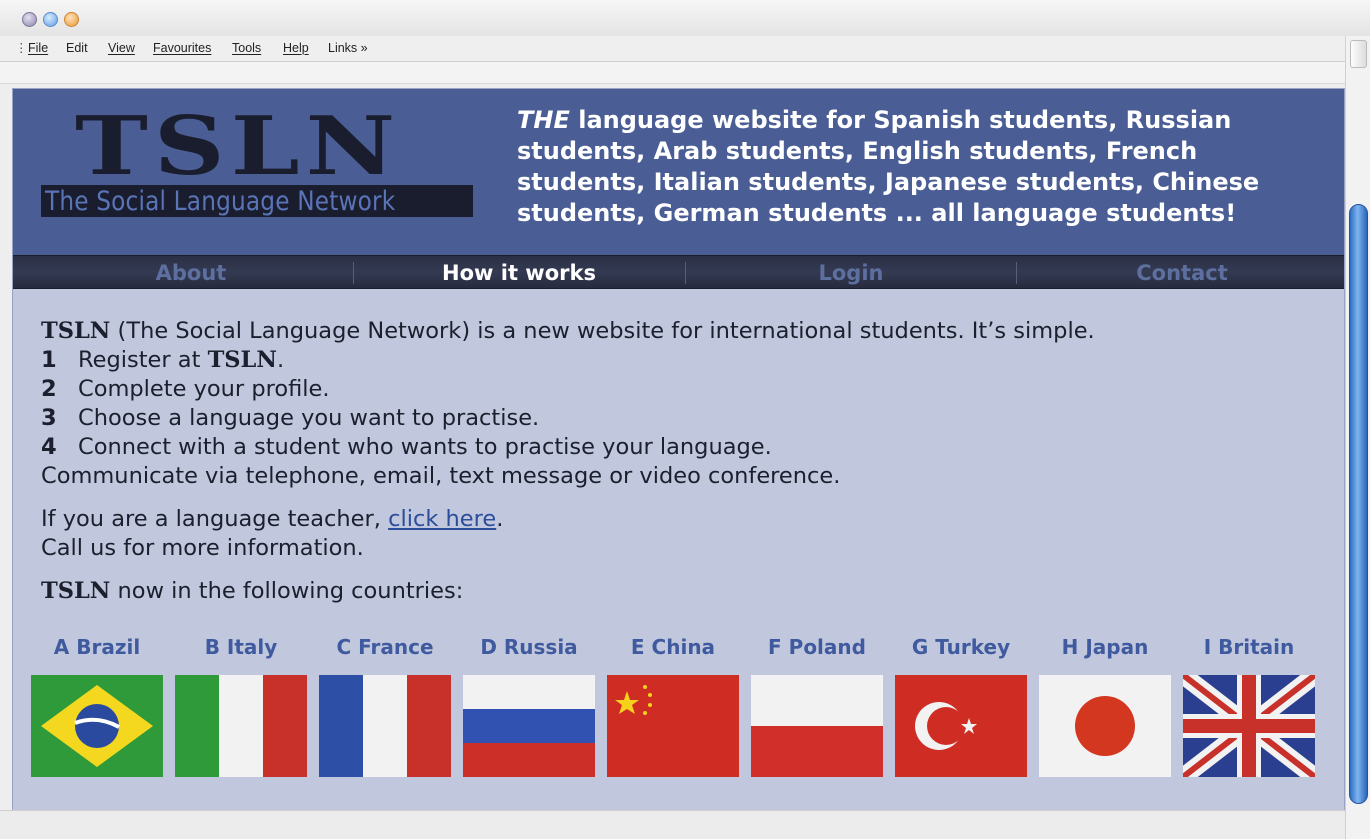 The image size is (1370, 839). What do you see at coordinates (686, 418) in the screenshot?
I see `step-item: 3 Choose a language you want to practise.` at bounding box center [686, 418].